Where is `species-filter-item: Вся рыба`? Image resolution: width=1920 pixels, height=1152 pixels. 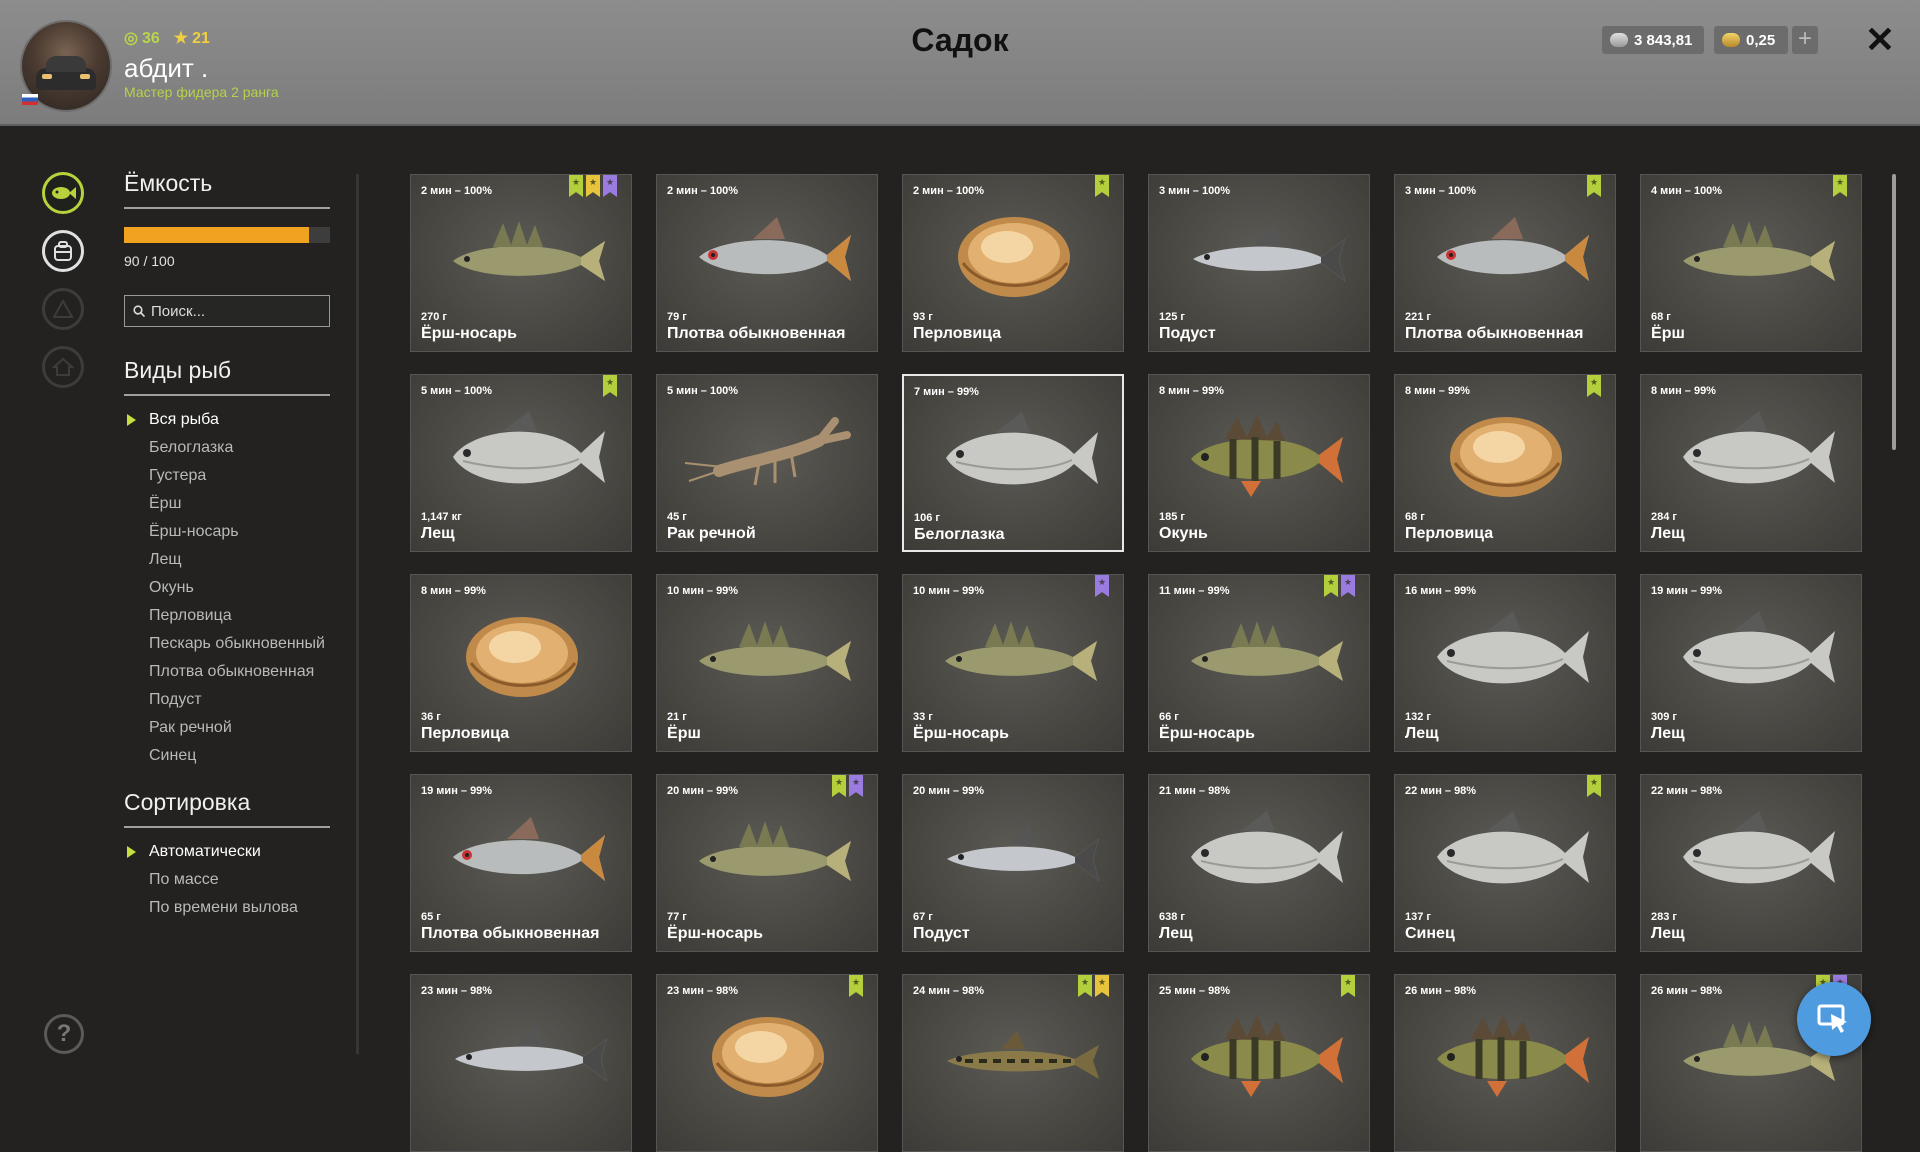
species-filter-item: Вся рыба is located at coordinates (227, 419).